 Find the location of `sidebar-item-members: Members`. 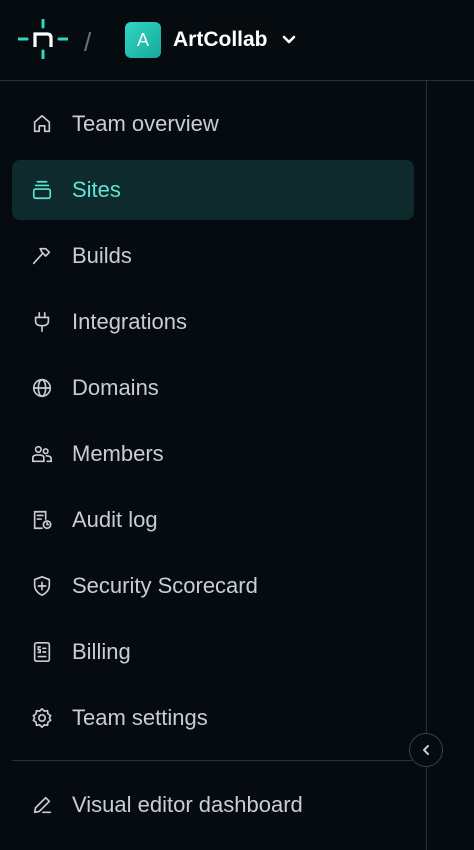

sidebar-item-members: Members is located at coordinates (213, 454).